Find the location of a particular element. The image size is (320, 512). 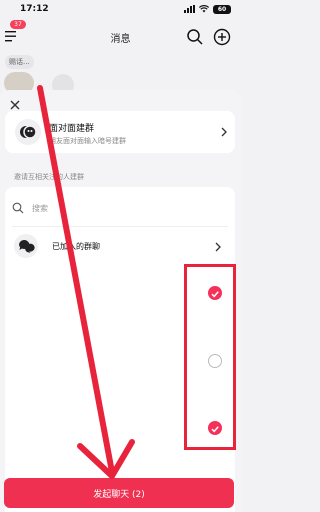

status-time: 17:12 is located at coordinates (34, 9).